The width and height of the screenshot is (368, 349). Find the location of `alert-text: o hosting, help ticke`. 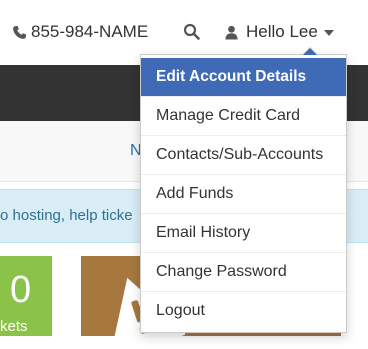

alert-text: o hosting, help ticke is located at coordinates (66, 215).